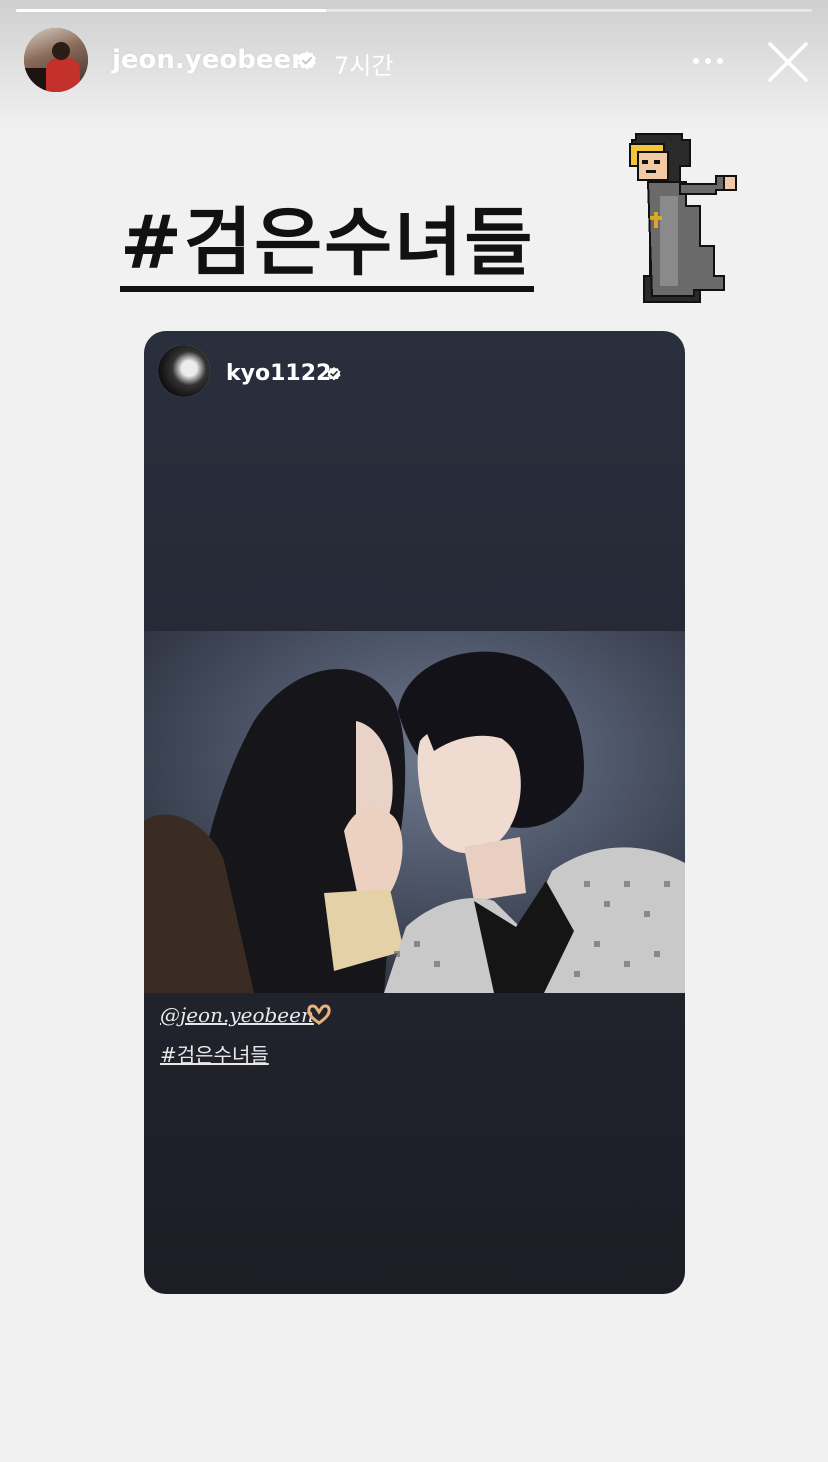 The height and width of the screenshot is (1462, 828). Describe the element at coordinates (419, 61) in the screenshot. I see `story-header: jeon.yeobeen 7시간` at that location.